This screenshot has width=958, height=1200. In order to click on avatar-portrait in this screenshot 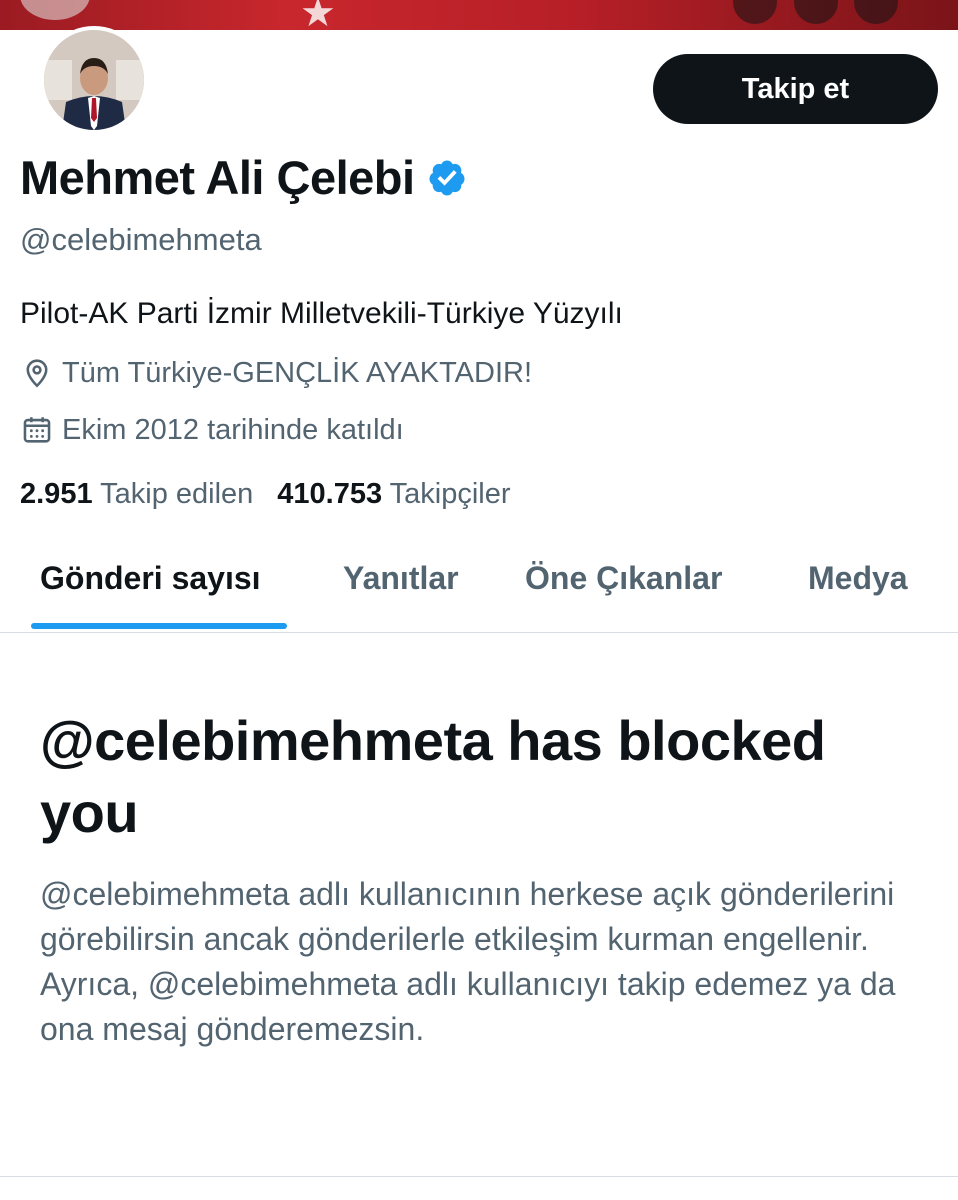, I will do `click(94, 80)`.